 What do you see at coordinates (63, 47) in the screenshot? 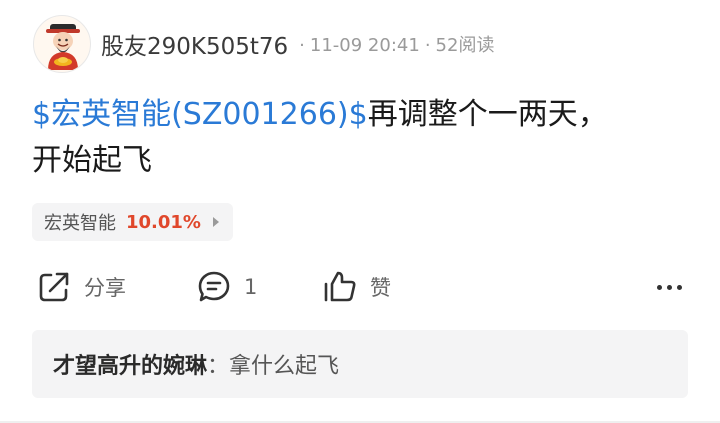
I see `fortune-god-avatar-icon` at bounding box center [63, 47].